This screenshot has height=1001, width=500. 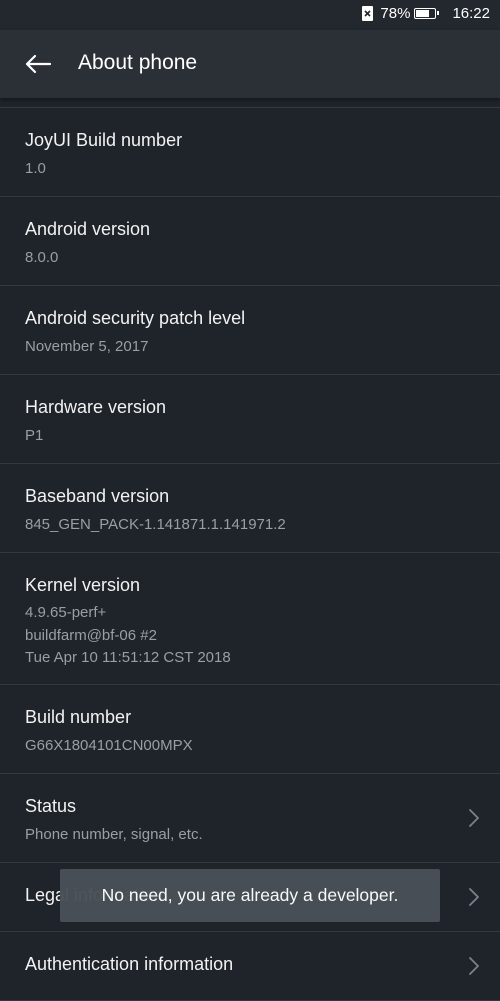 What do you see at coordinates (109, 745) in the screenshot?
I see `settings-item-subtitle: G66X1804101CN00MPX` at bounding box center [109, 745].